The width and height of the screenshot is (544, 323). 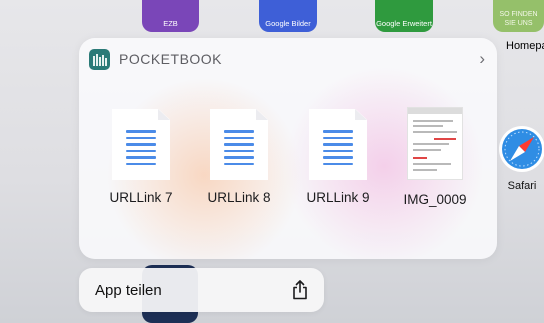 What do you see at coordinates (141, 197) in the screenshot?
I see `file-label: URLLink 7` at bounding box center [141, 197].